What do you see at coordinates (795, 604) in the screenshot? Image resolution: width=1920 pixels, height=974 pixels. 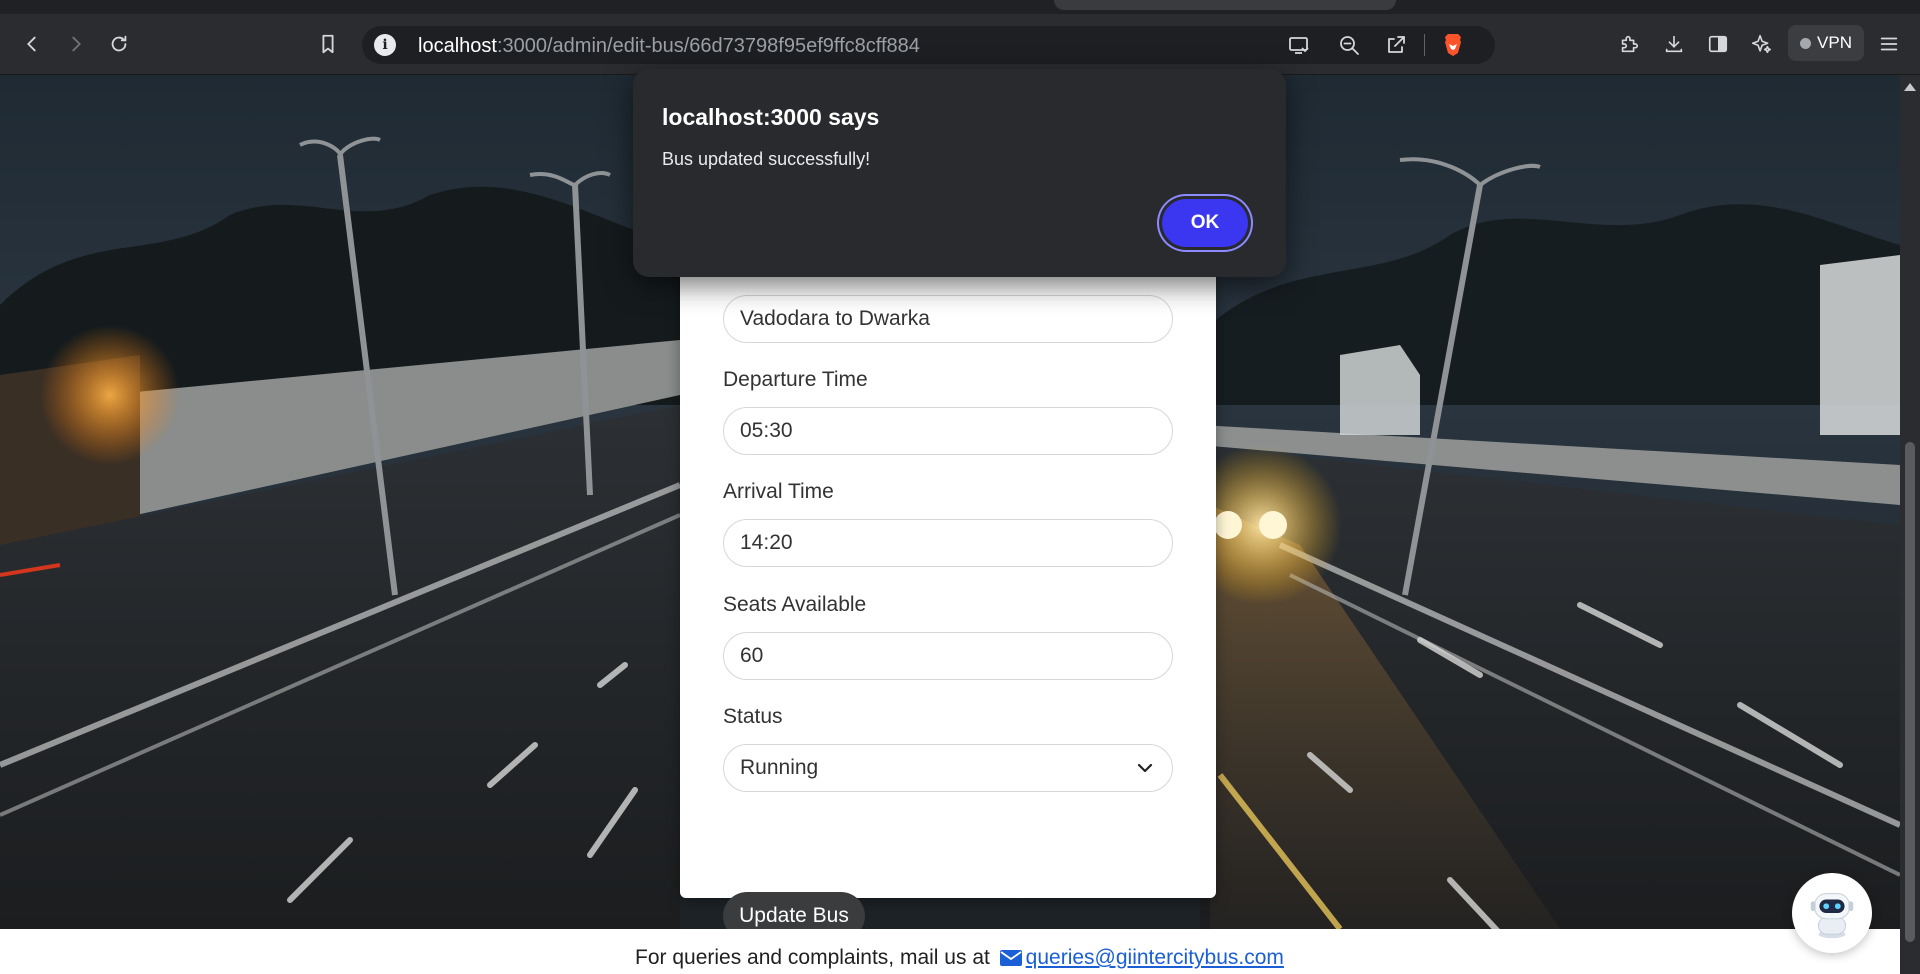 I see `seats-available-label: Seats Available` at bounding box center [795, 604].